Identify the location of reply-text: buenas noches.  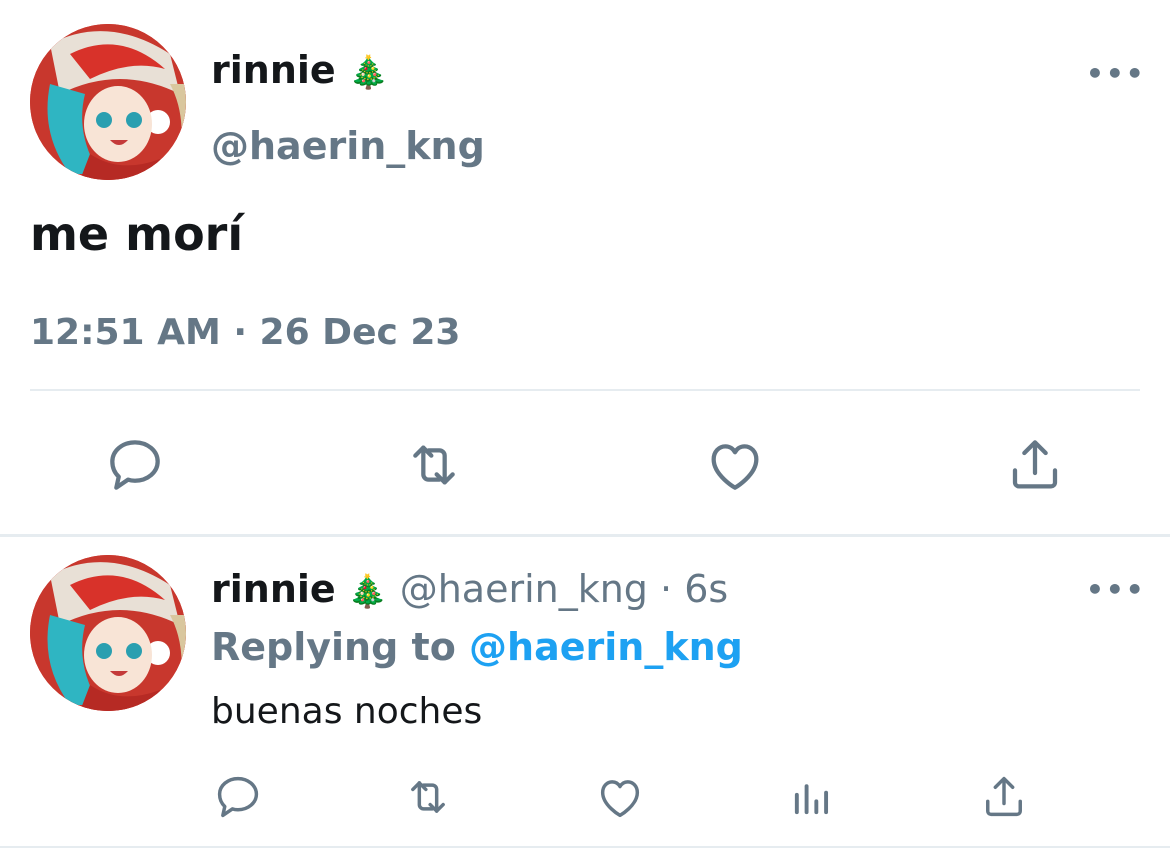
(347, 711).